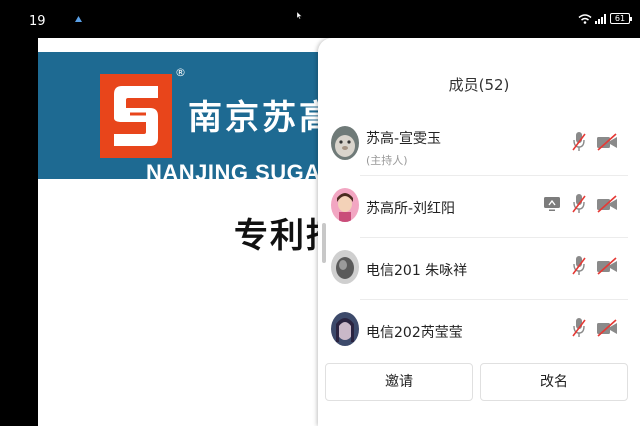 The image size is (640, 426). Describe the element at coordinates (552, 204) in the screenshot. I see `screen-share-icon` at that location.